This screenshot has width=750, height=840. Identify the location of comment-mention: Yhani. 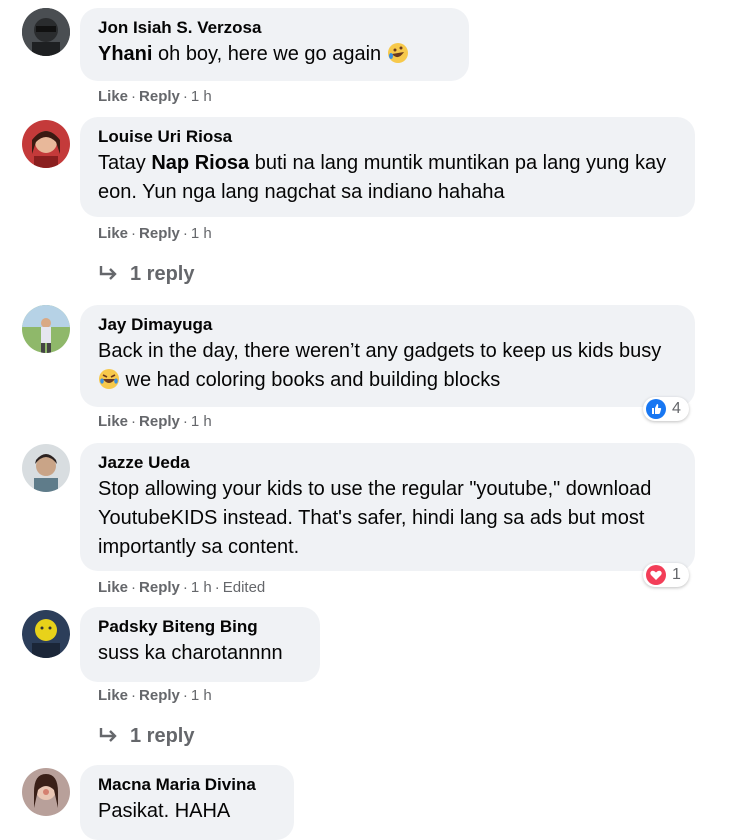
(125, 54).